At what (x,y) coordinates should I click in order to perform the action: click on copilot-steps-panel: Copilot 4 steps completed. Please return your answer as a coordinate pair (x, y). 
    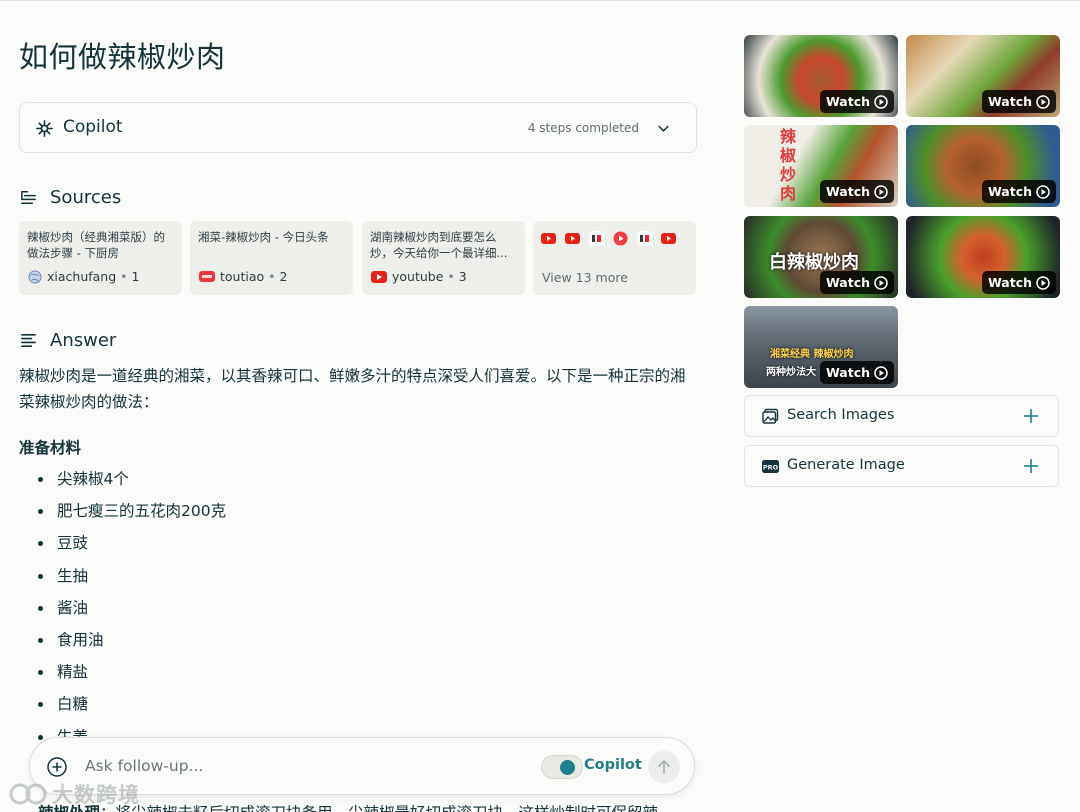
    Looking at the image, I should click on (358, 127).